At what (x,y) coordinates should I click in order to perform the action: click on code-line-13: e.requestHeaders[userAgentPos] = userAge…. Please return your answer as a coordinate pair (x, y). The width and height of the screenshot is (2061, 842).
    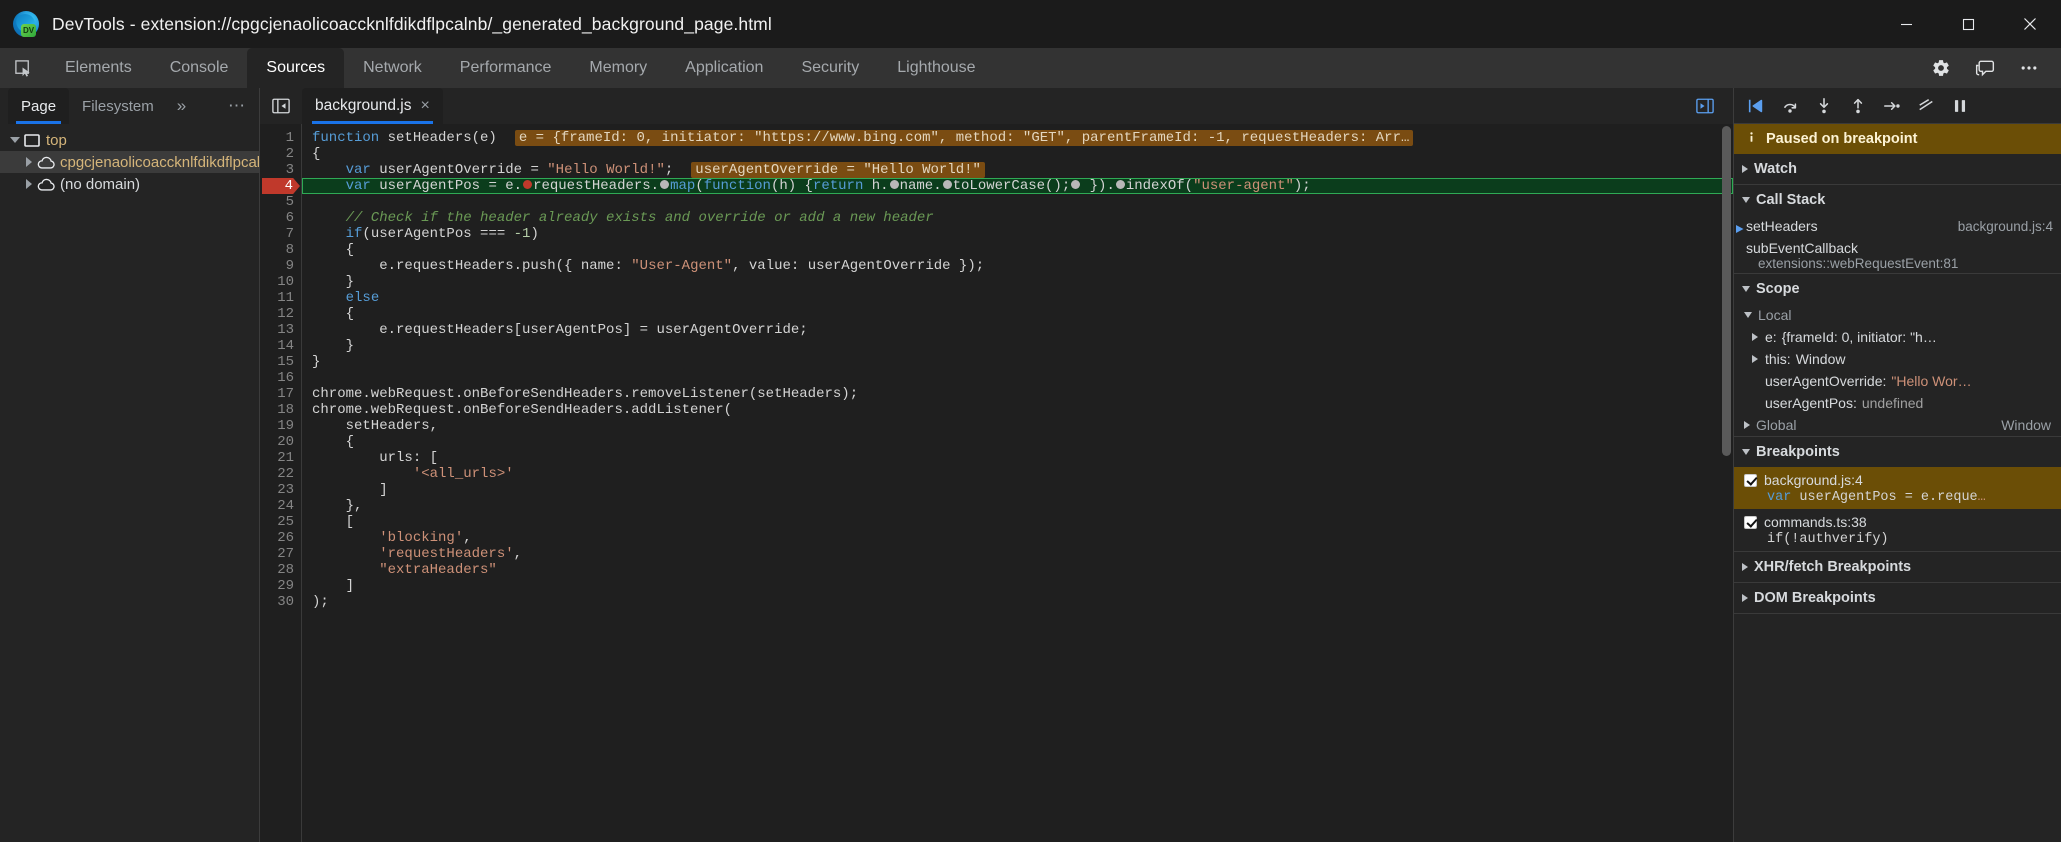
    Looking at the image, I should click on (1017, 330).